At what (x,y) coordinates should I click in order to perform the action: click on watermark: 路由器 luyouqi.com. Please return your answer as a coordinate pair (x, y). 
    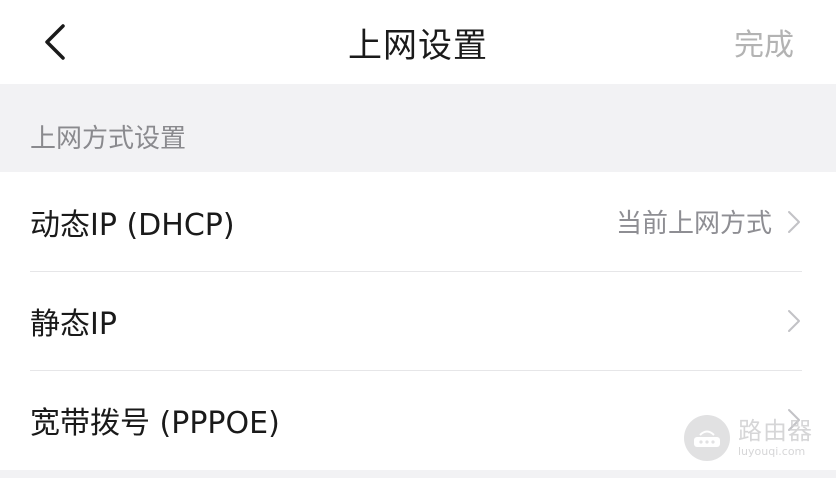
    Looking at the image, I should click on (754, 438).